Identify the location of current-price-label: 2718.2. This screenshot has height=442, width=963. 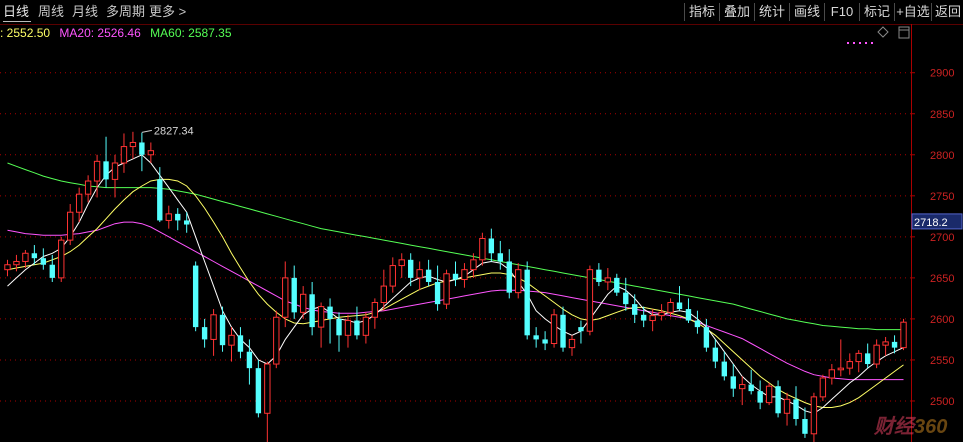
(931, 223).